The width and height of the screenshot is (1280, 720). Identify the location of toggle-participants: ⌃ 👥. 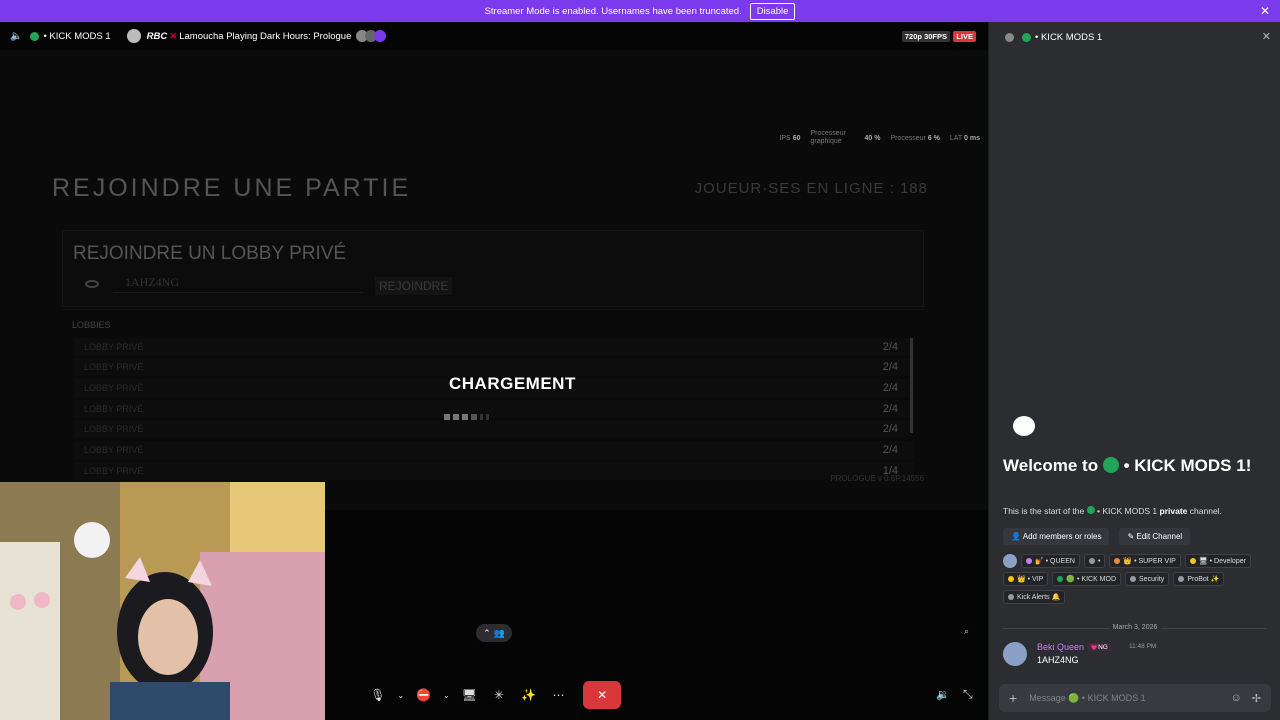
(494, 633).